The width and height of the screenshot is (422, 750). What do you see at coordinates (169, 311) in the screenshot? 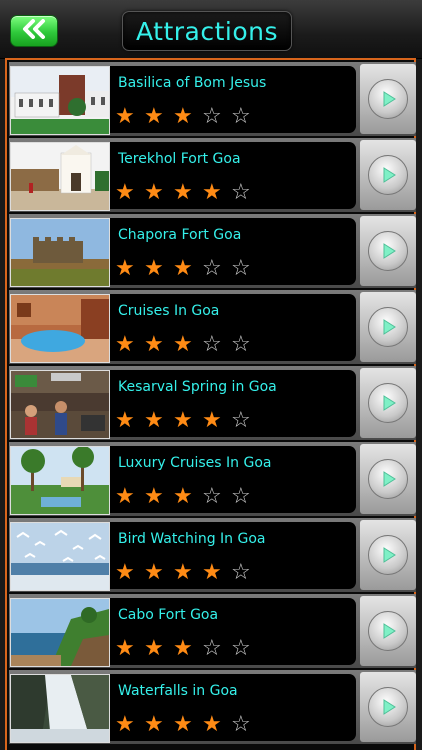
I see `attraction-title: Cruises In Goa` at bounding box center [169, 311].